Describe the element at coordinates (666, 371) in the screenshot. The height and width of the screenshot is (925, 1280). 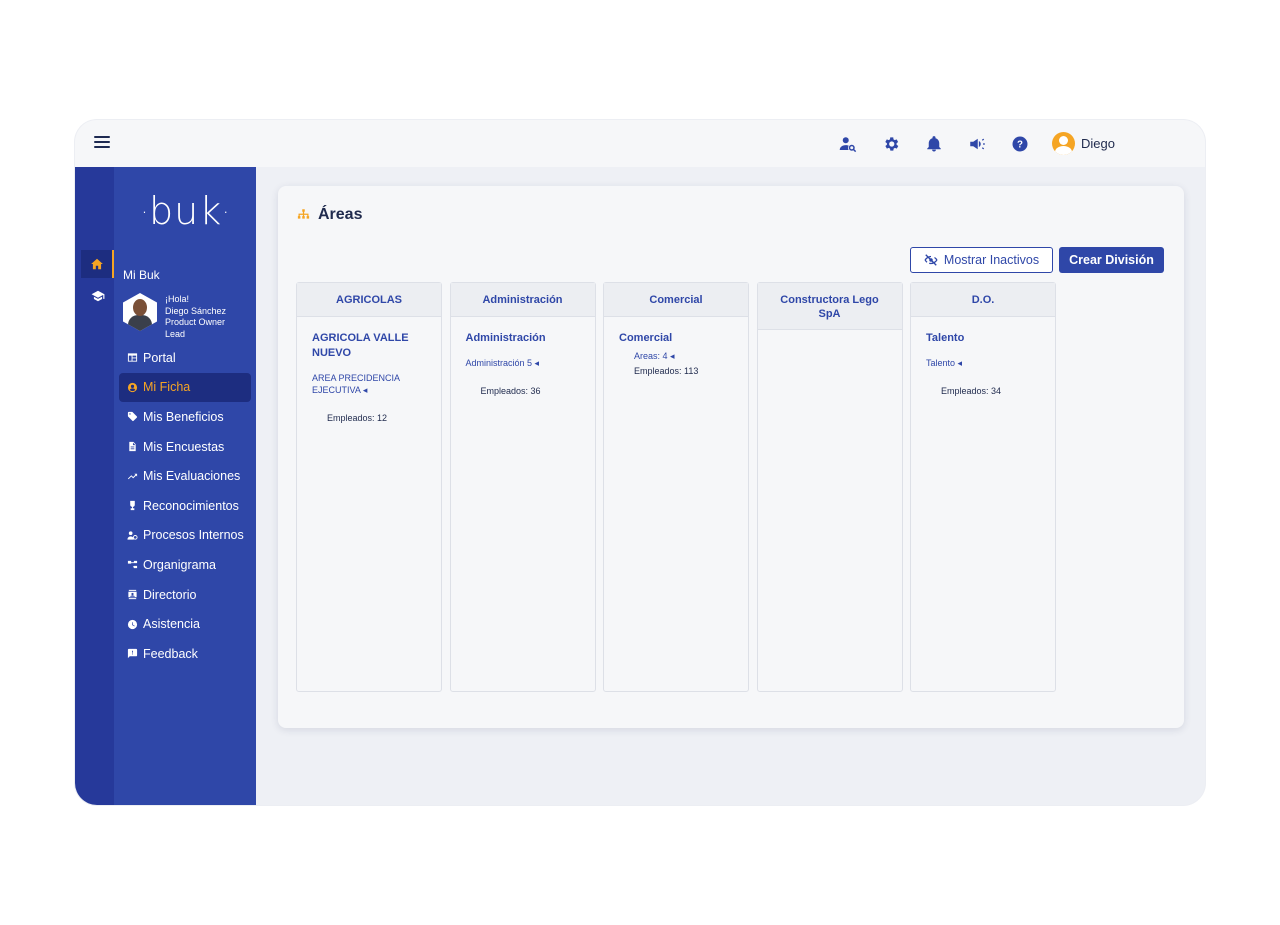
I see `employee-count: Empleados: 113` at that location.